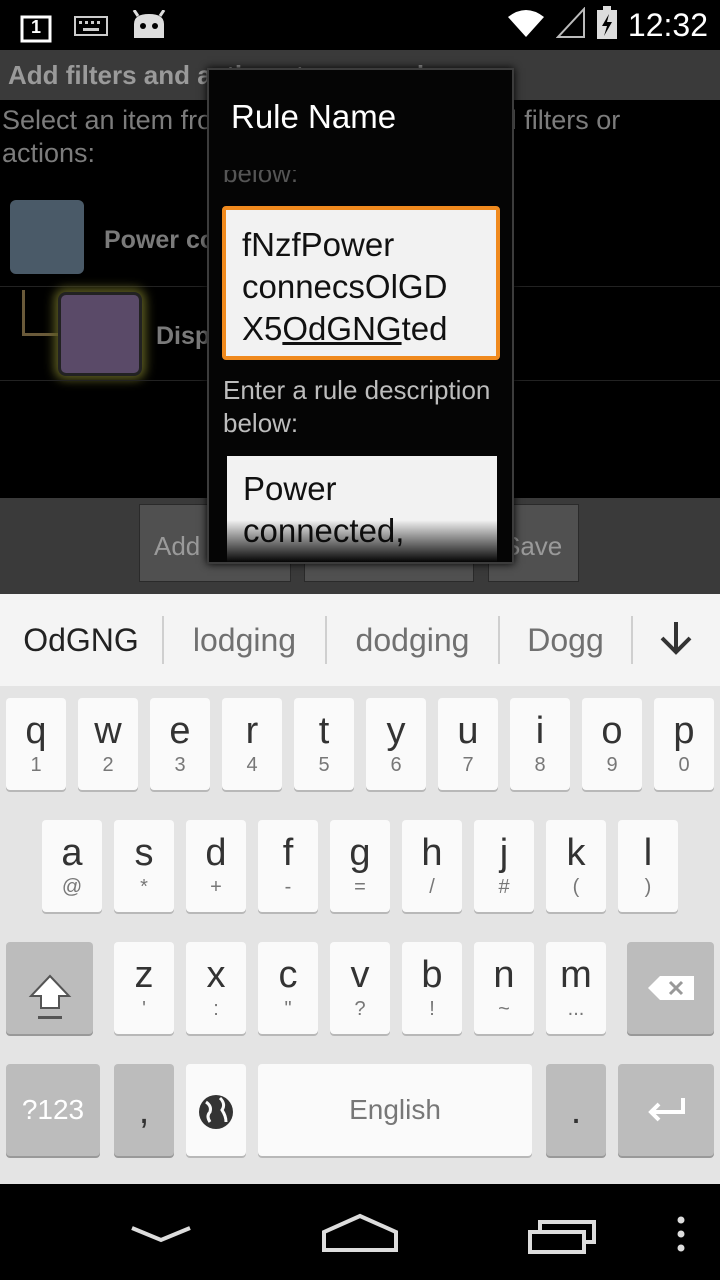 The height and width of the screenshot is (1280, 720). I want to click on signal-icon, so click(570, 25).